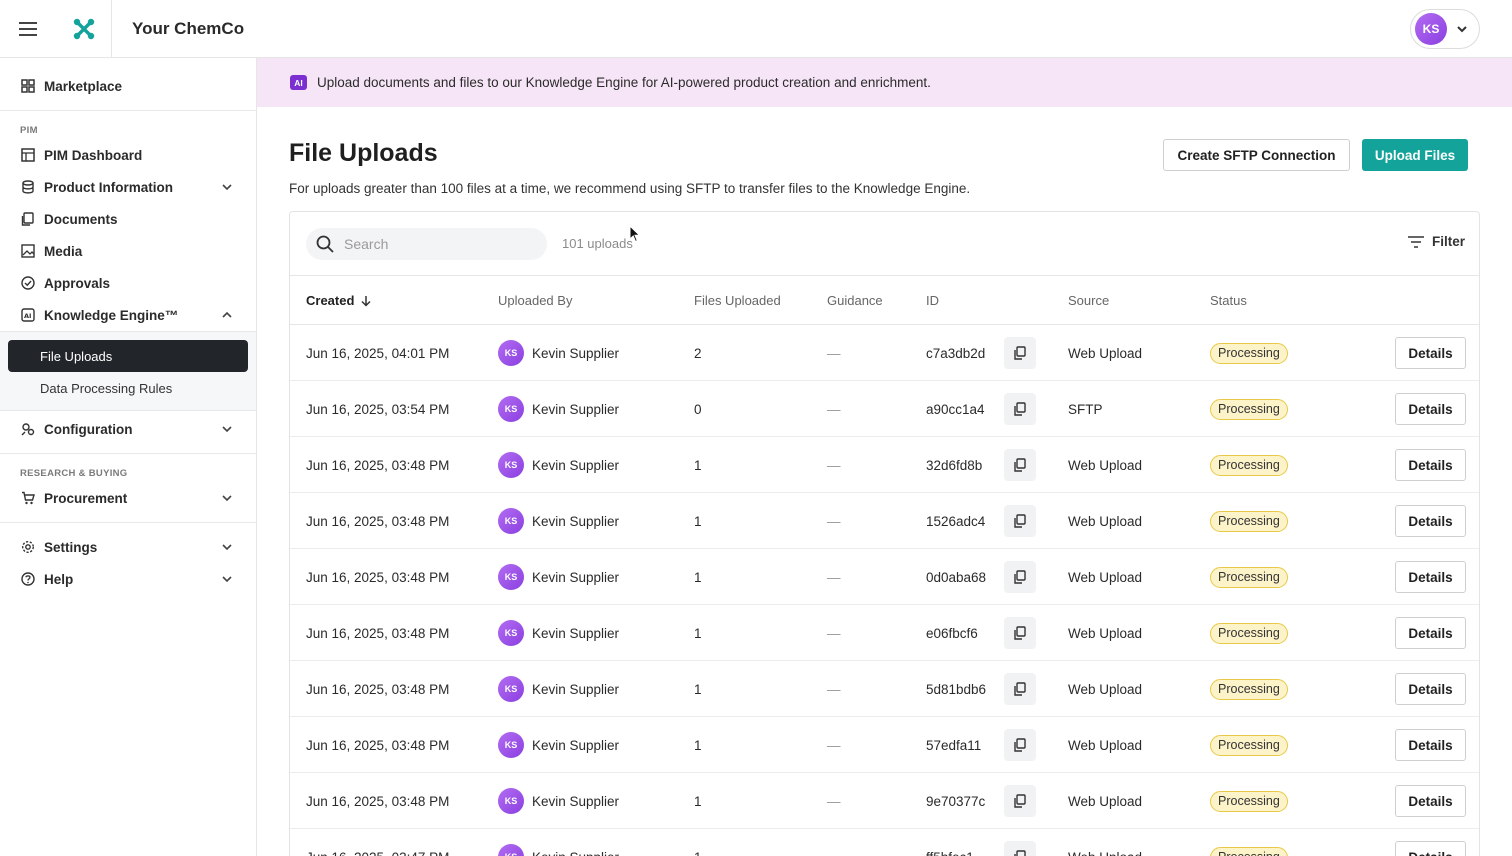 The image size is (1512, 856). What do you see at coordinates (108, 187) in the screenshot?
I see `sidebar-item-label: Product Information` at bounding box center [108, 187].